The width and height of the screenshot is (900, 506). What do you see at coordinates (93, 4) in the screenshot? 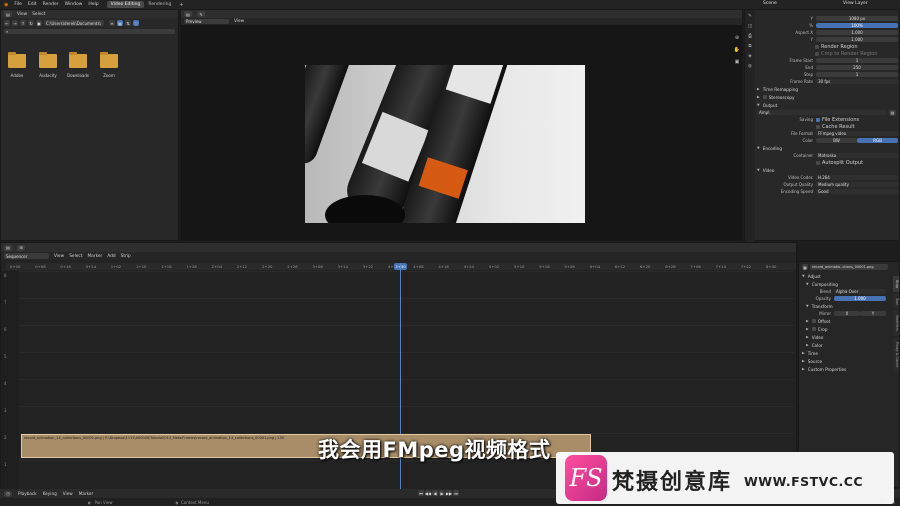
I see `menu-help: Help` at bounding box center [93, 4].